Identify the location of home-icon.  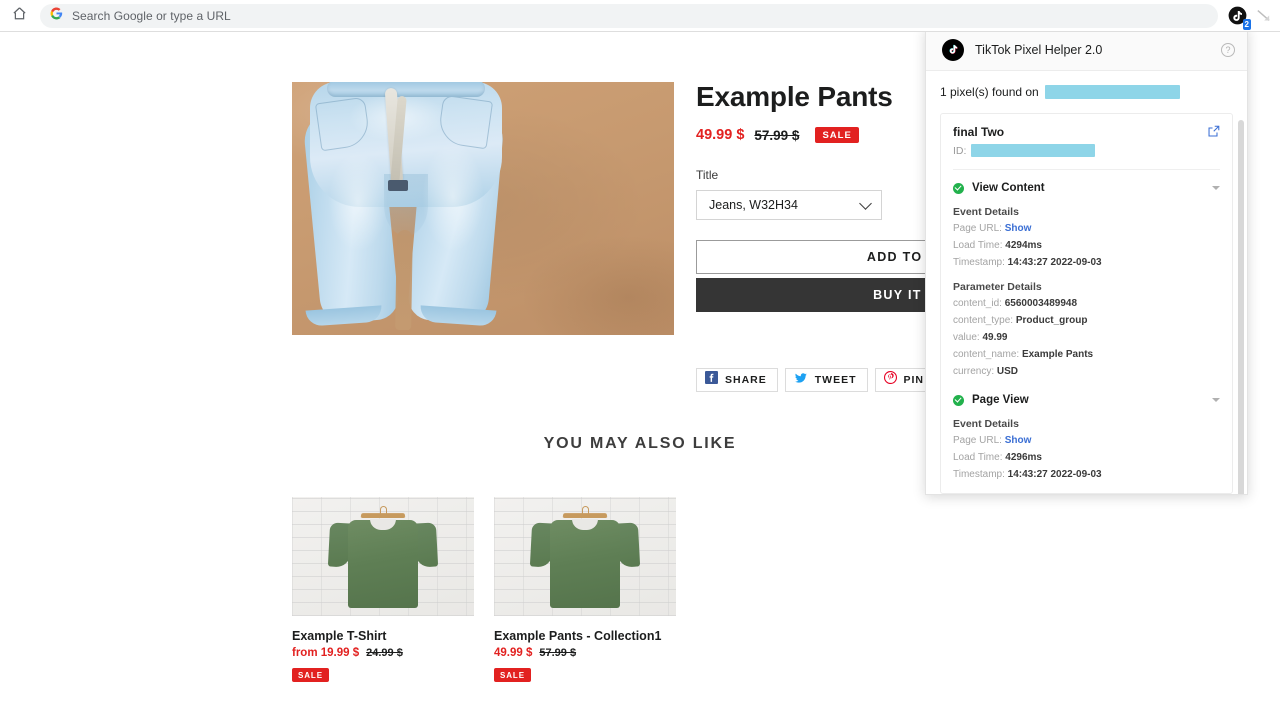
(19, 16).